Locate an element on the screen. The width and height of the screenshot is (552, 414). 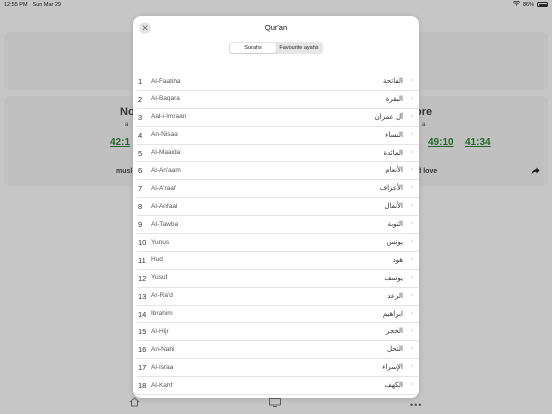
surah-number: 12 is located at coordinates (142, 278).